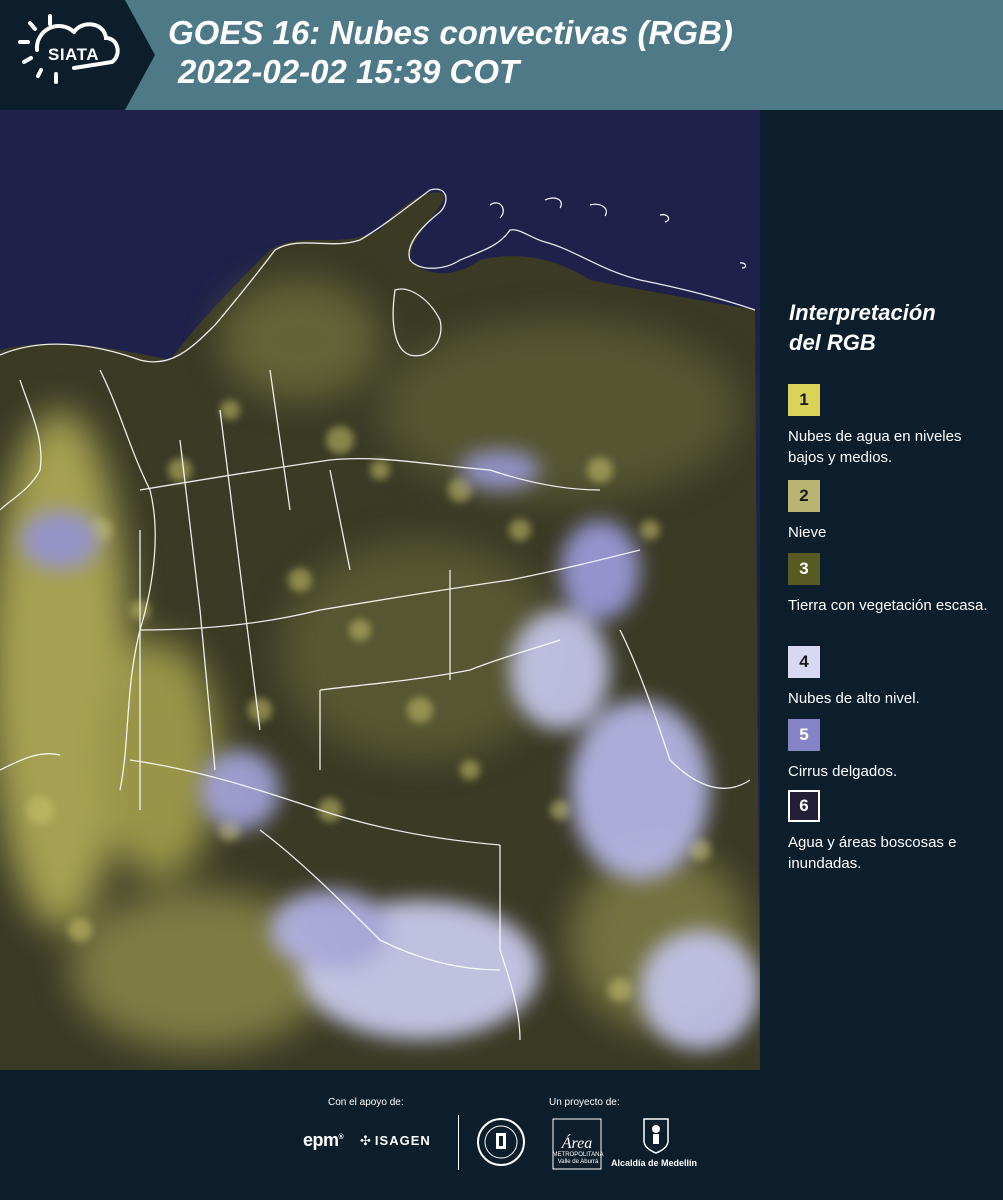 The image size is (1003, 1200). I want to click on isagen-logo: ✣ ISAGEN, so click(395, 1141).